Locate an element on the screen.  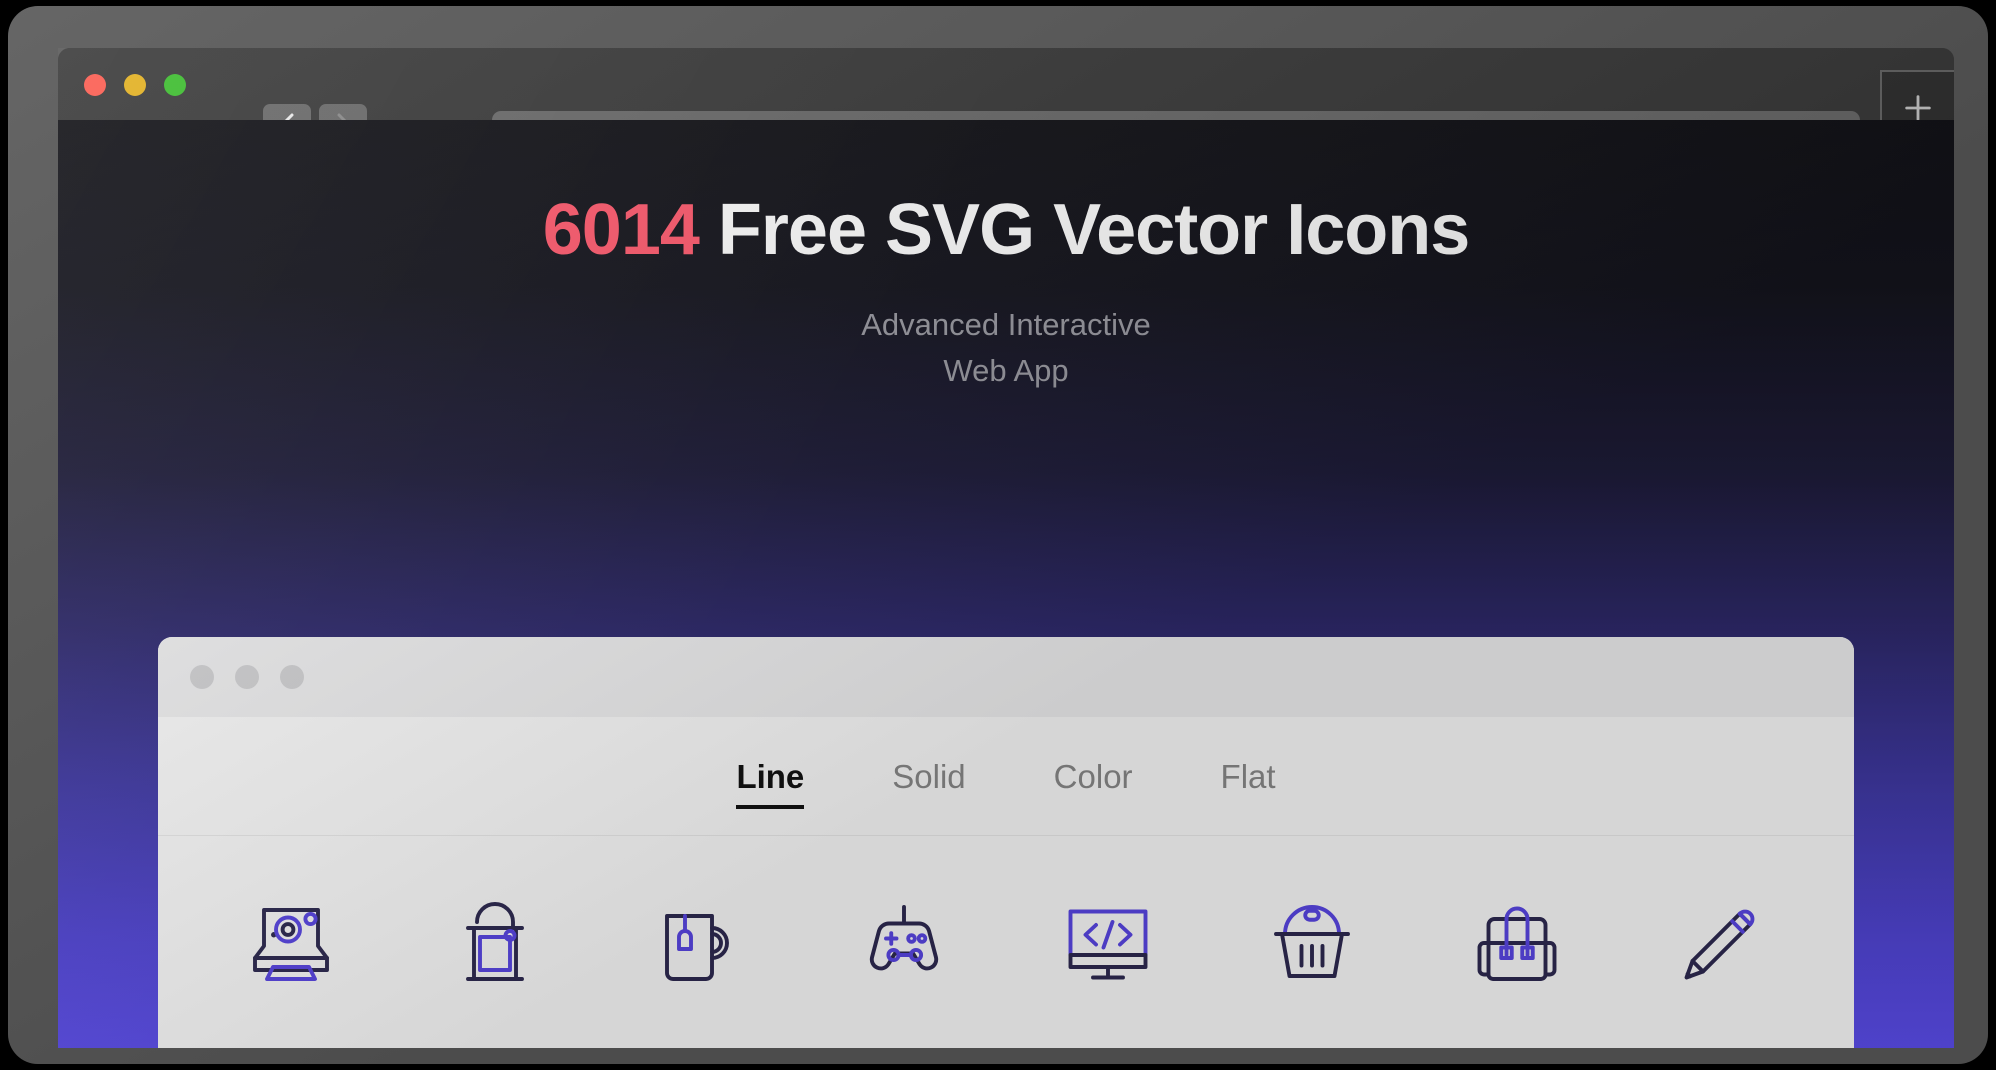
tab-line-label: Line is located at coordinates (770, 776).